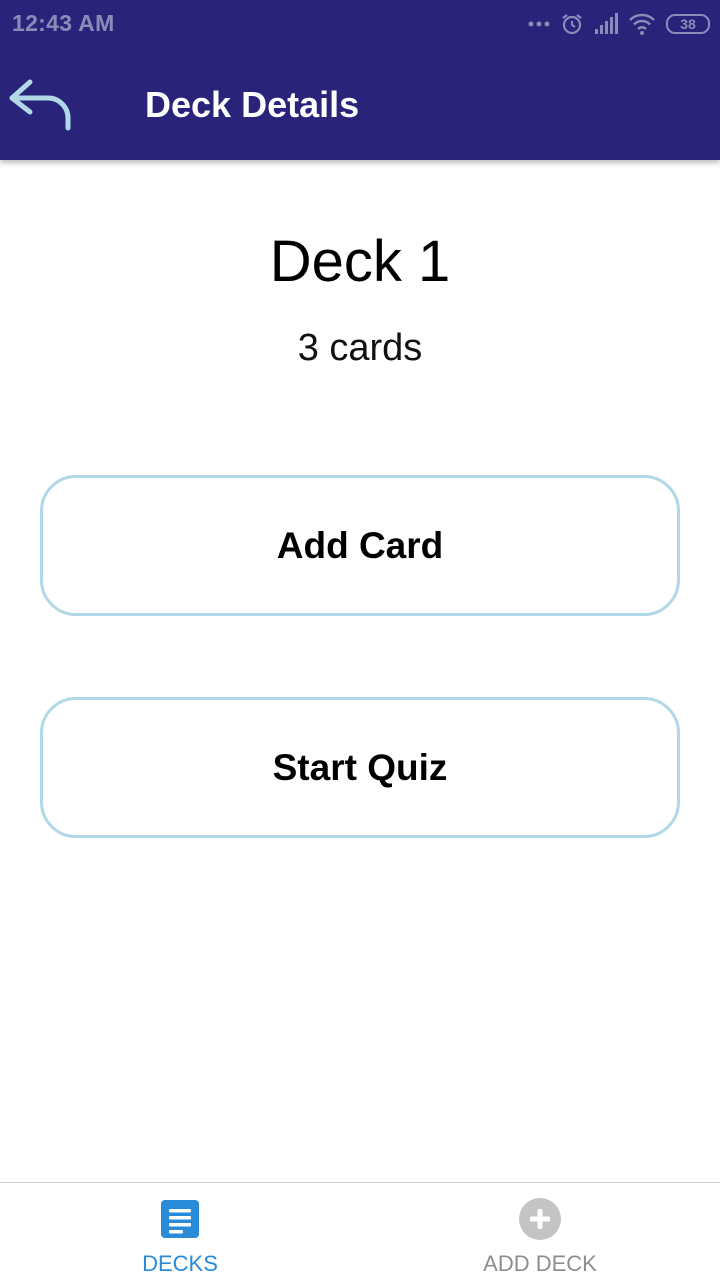  What do you see at coordinates (40, 109) in the screenshot?
I see `back-arrow-icon` at bounding box center [40, 109].